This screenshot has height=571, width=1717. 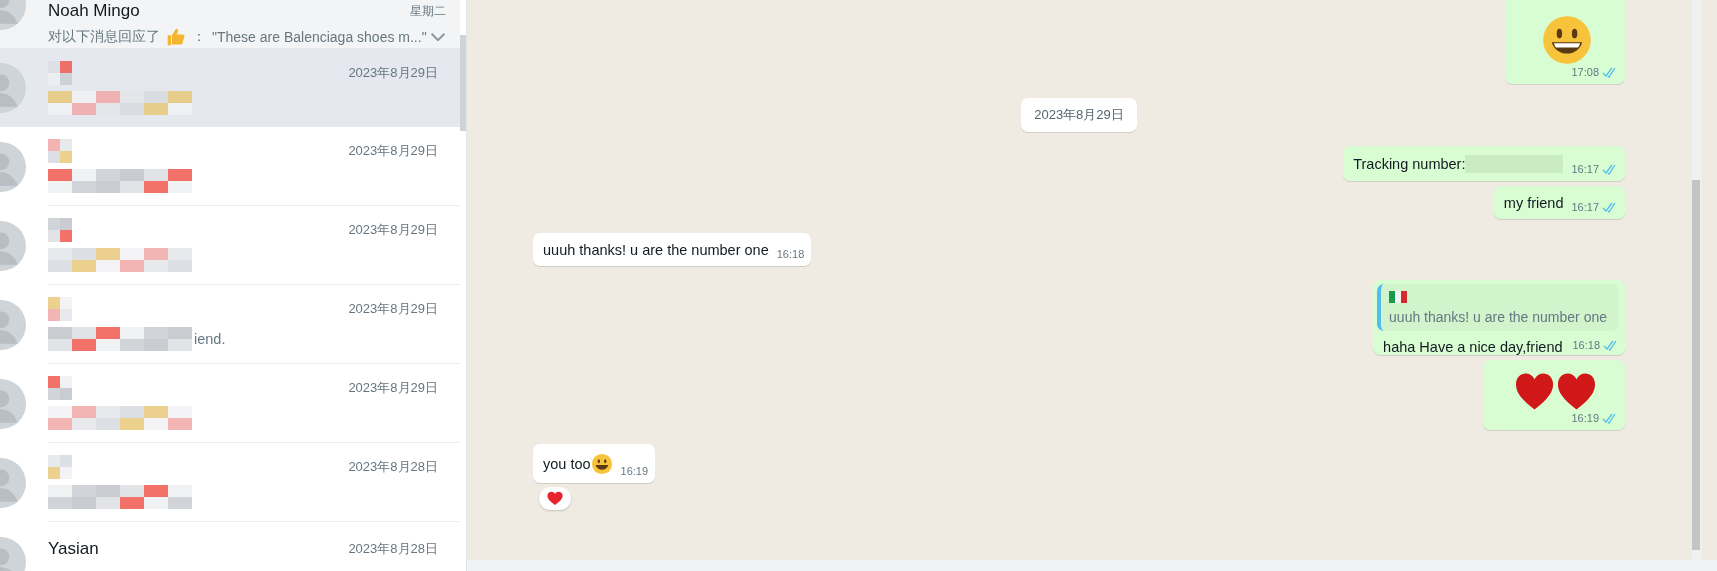 What do you see at coordinates (230, 546) in the screenshot?
I see `chat-list-item: Yasian 2023年8月28日` at bounding box center [230, 546].